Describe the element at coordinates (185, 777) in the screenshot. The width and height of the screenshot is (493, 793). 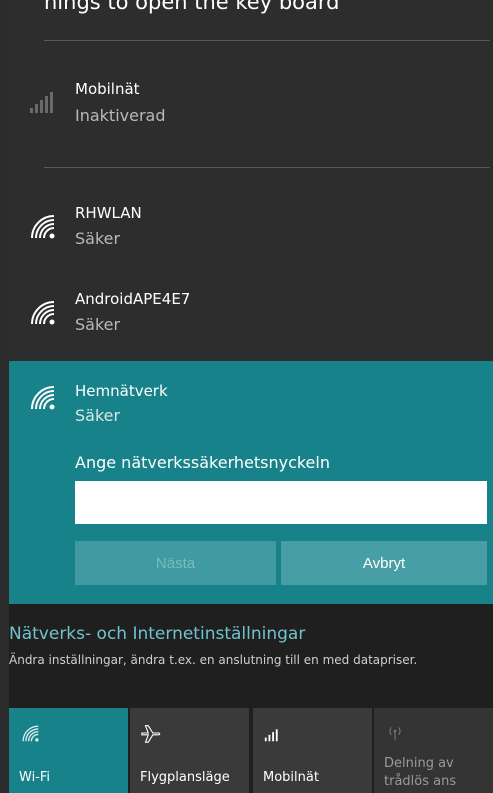
I see `tile-label: Flygplansläge` at that location.